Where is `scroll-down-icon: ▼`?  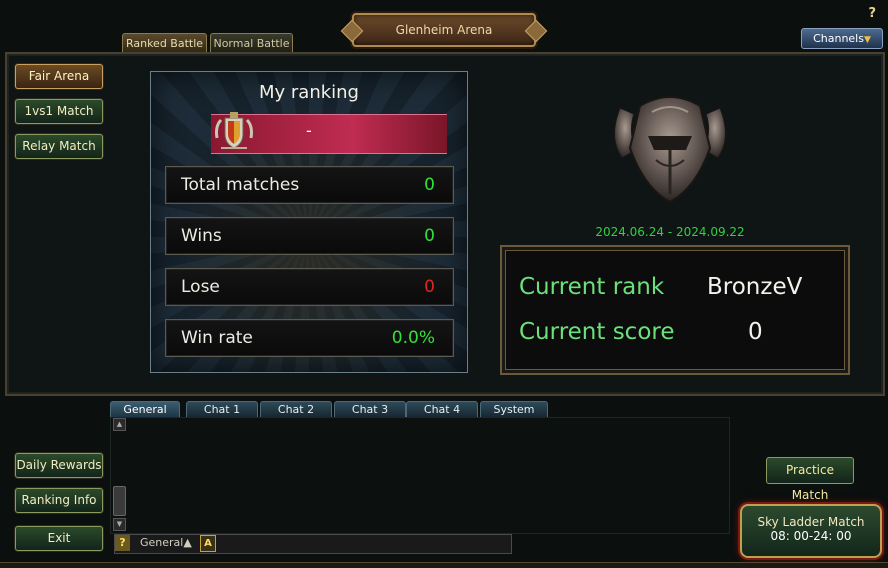 scroll-down-icon: ▼ is located at coordinates (119, 524).